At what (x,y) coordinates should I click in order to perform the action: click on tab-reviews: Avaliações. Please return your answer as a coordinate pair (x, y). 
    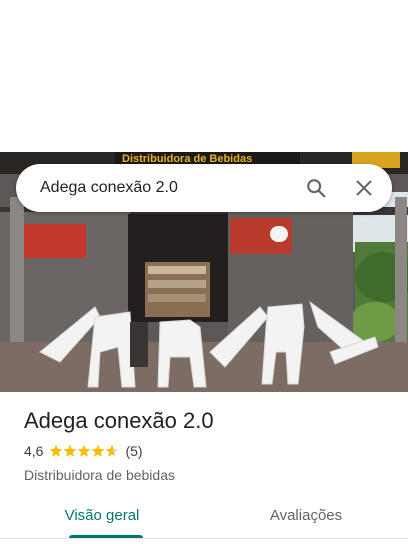
    Looking at the image, I should click on (306, 515).